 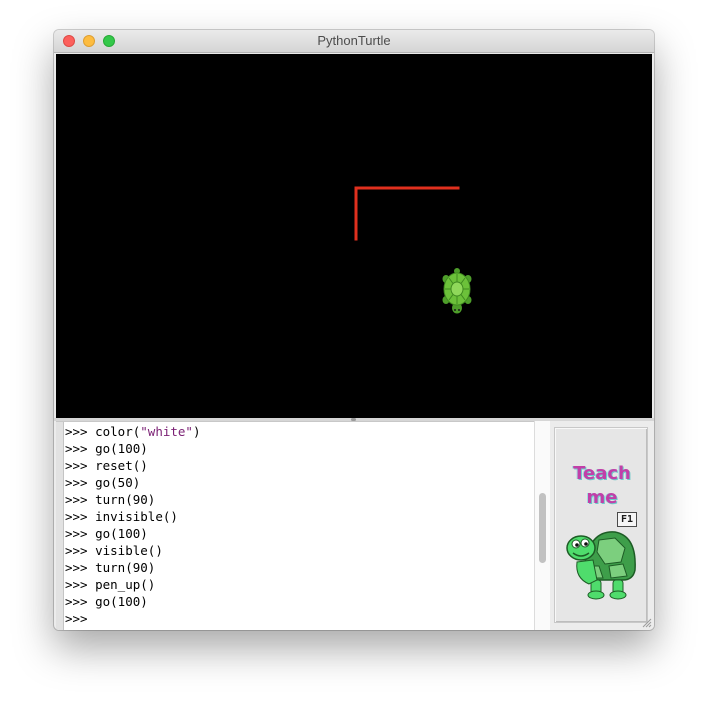 I want to click on teach-me-label: Teach me, so click(x=602, y=485).